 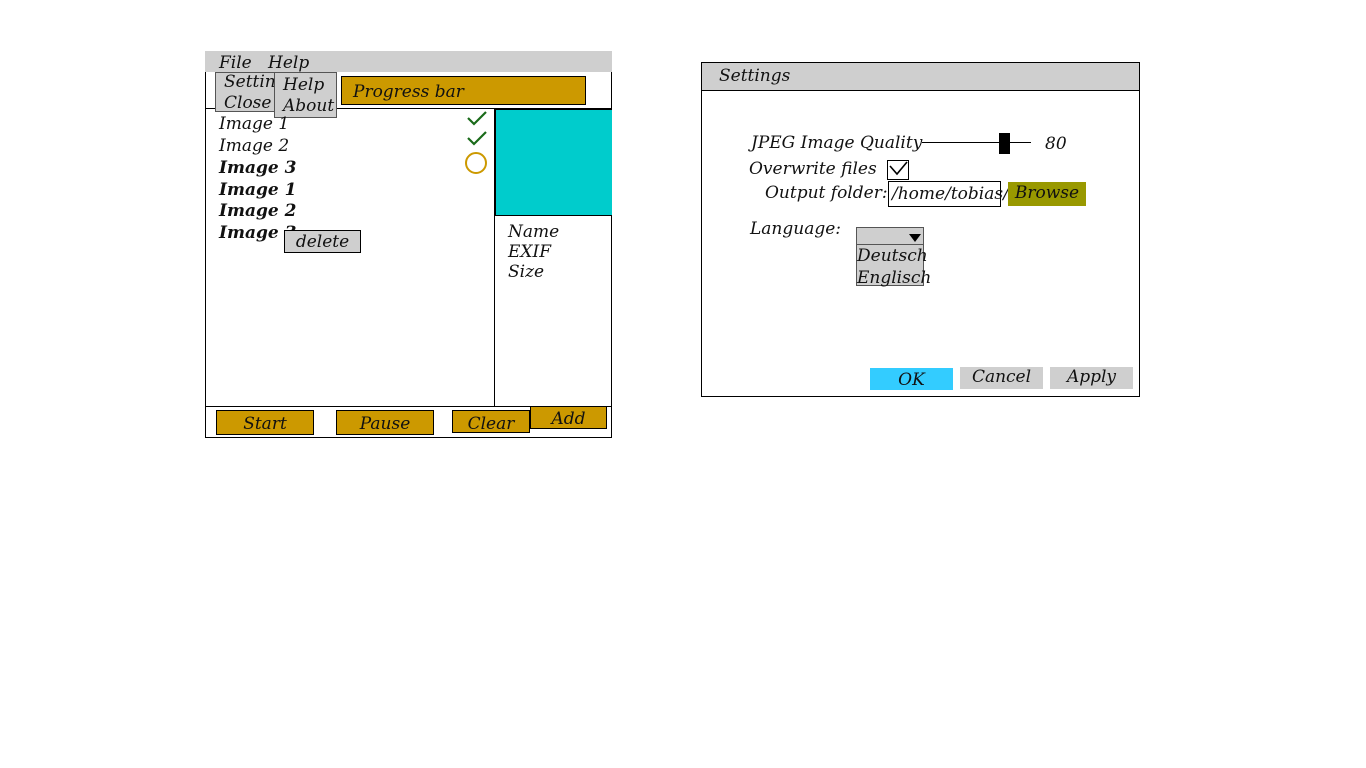 What do you see at coordinates (890, 244) in the screenshot?
I see `divider` at bounding box center [890, 244].